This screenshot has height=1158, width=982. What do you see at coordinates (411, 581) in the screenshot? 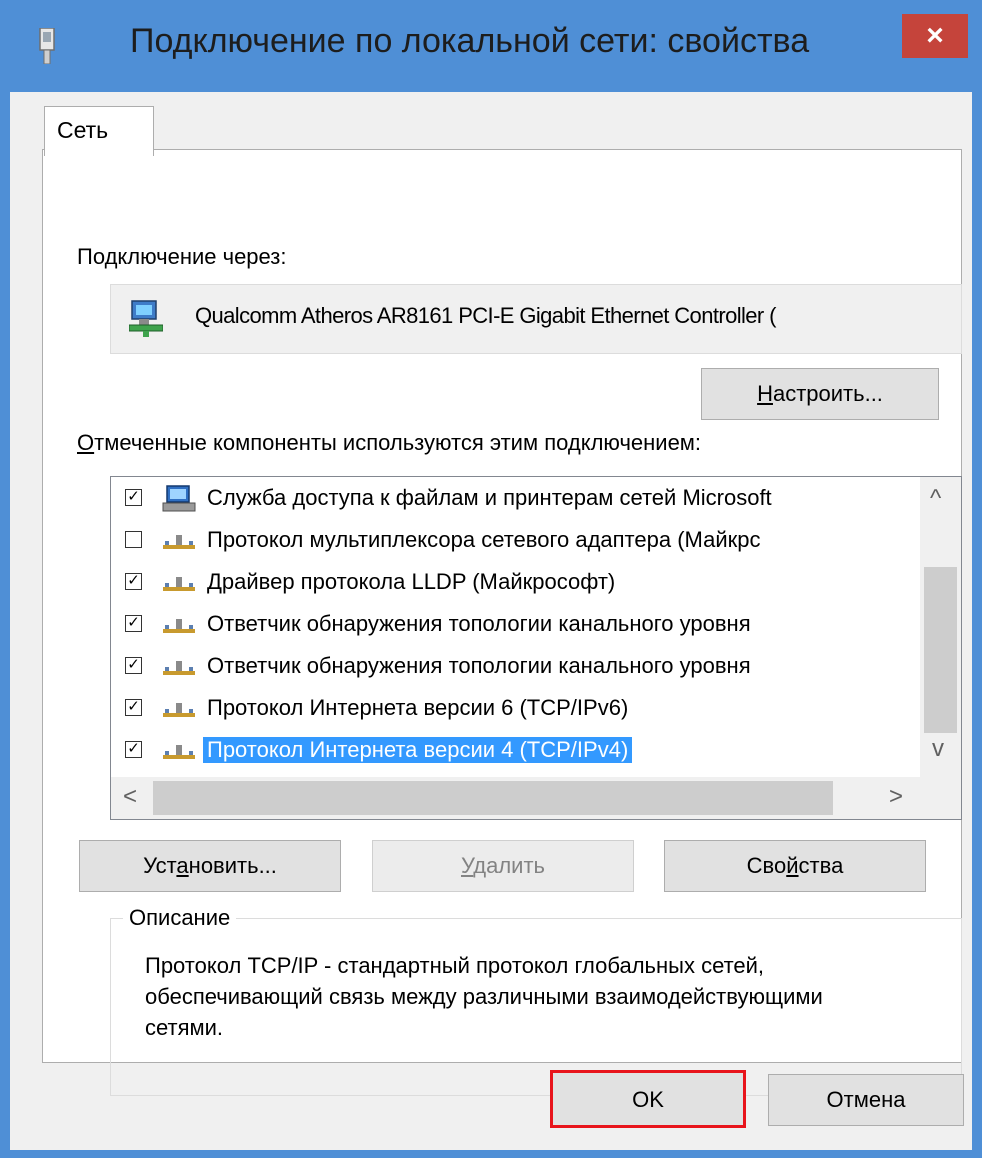
I see `component-label: Драйвер протокола LLDP (Майкрософт)` at bounding box center [411, 581].